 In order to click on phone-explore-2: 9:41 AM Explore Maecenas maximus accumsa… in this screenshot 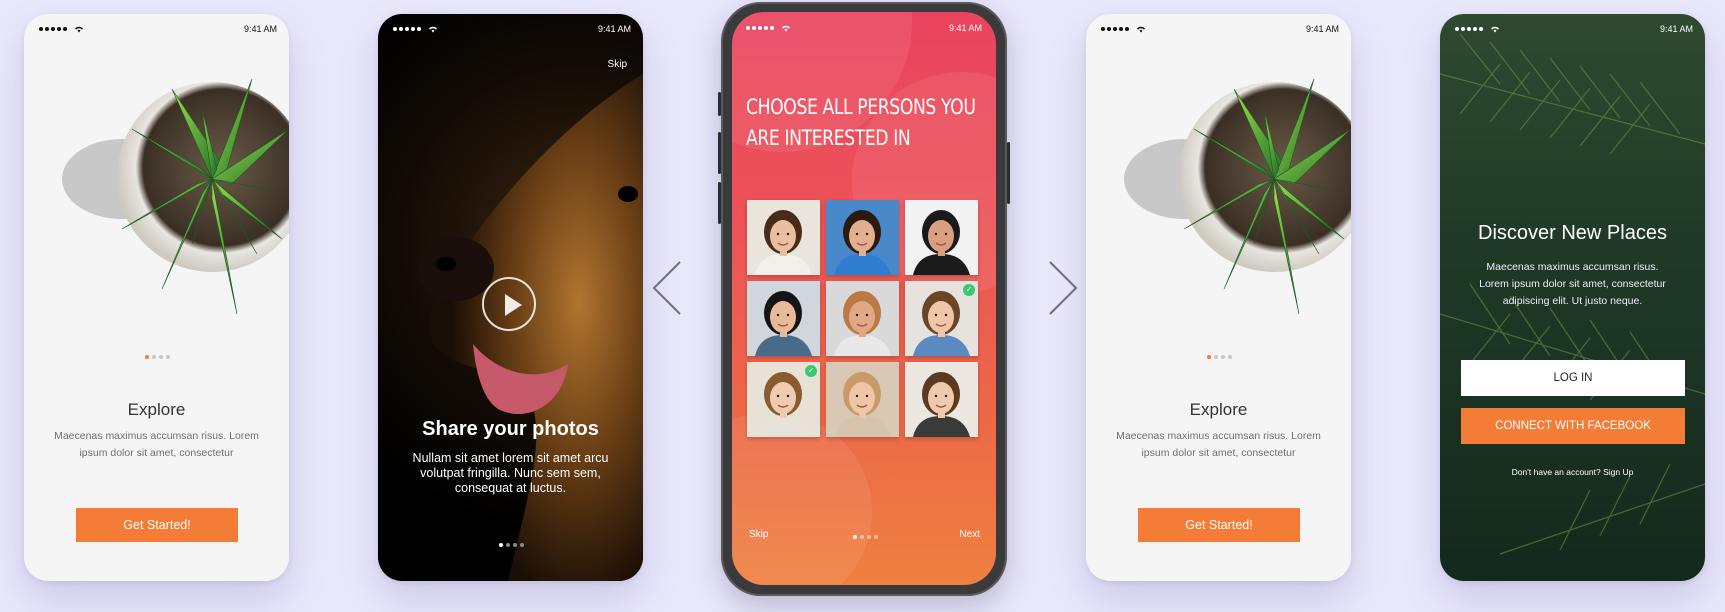, I will do `click(1218, 297)`.